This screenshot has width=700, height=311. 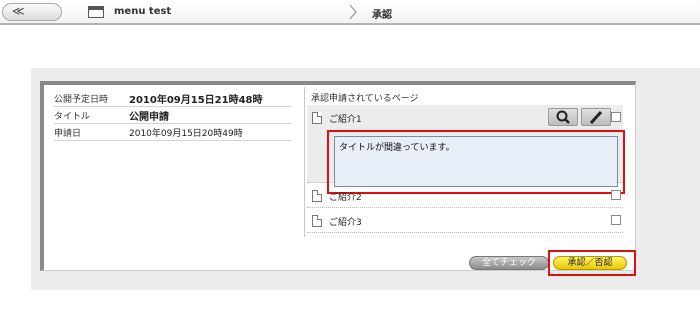 I want to click on breadcrumb-current: 承認, so click(x=382, y=15).